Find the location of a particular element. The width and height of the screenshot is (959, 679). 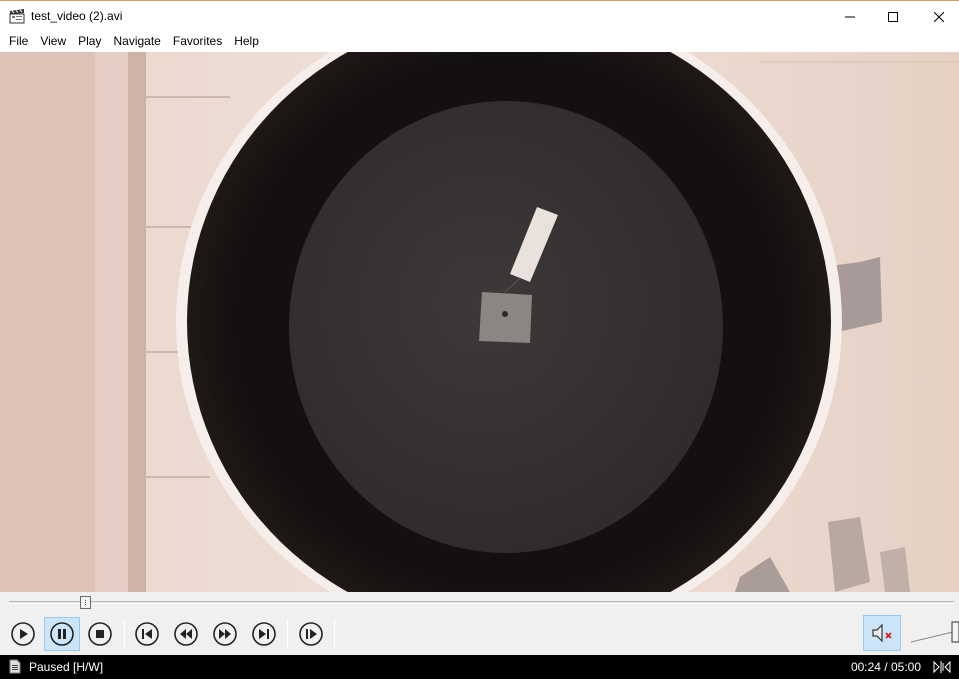

frame-step-button is located at coordinates (311, 634).